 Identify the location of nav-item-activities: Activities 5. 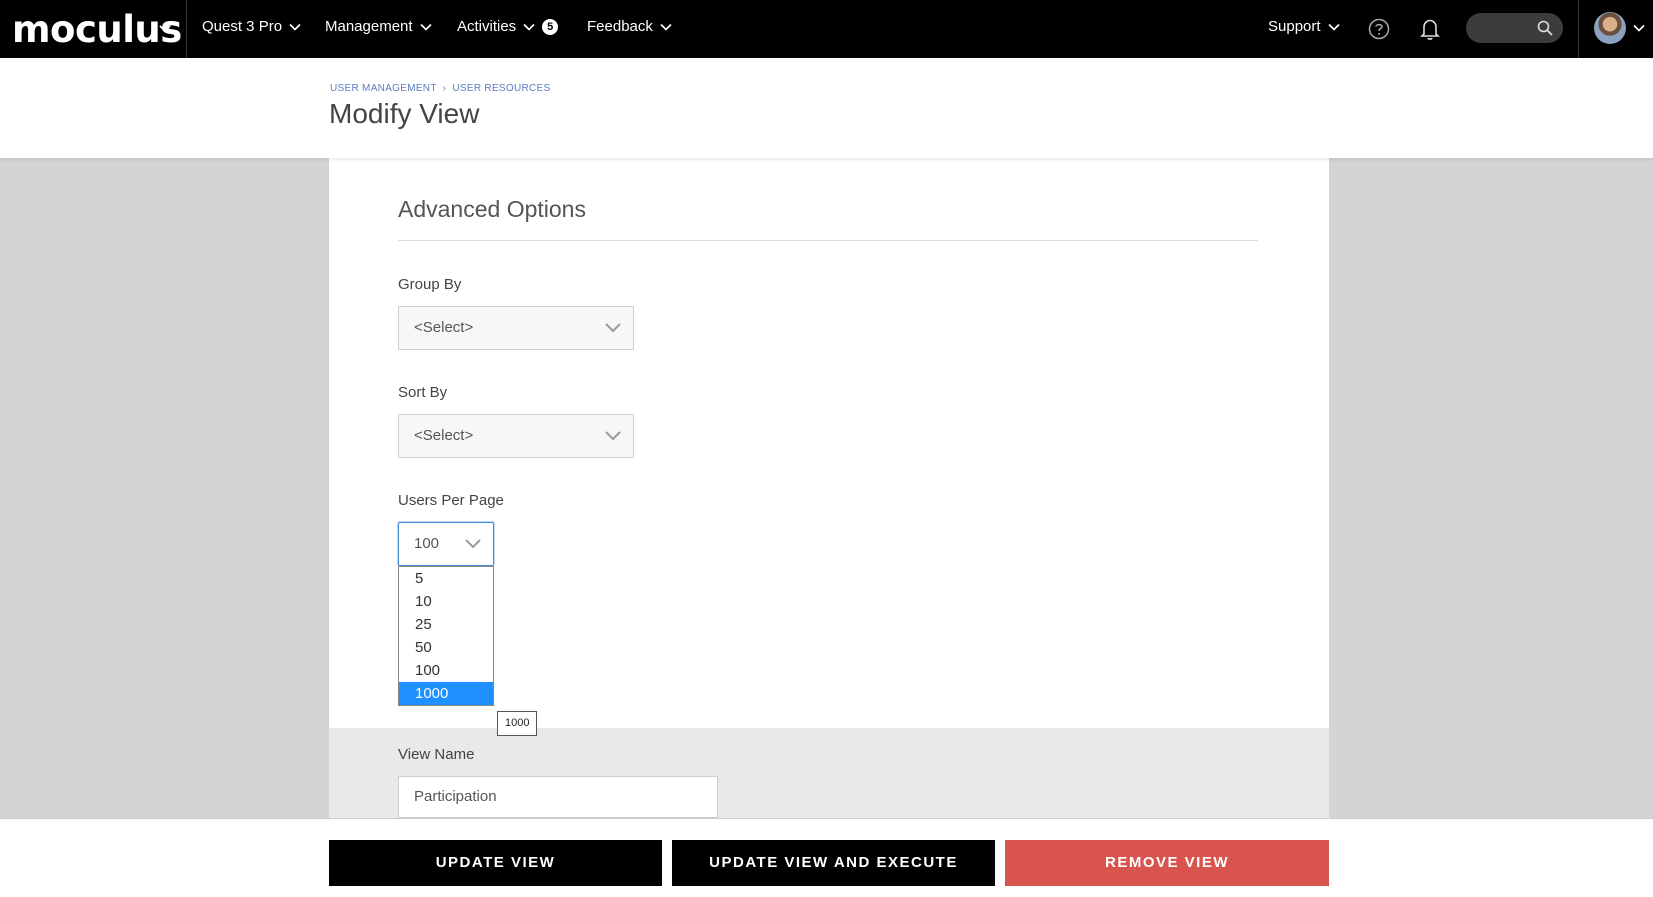
(508, 26).